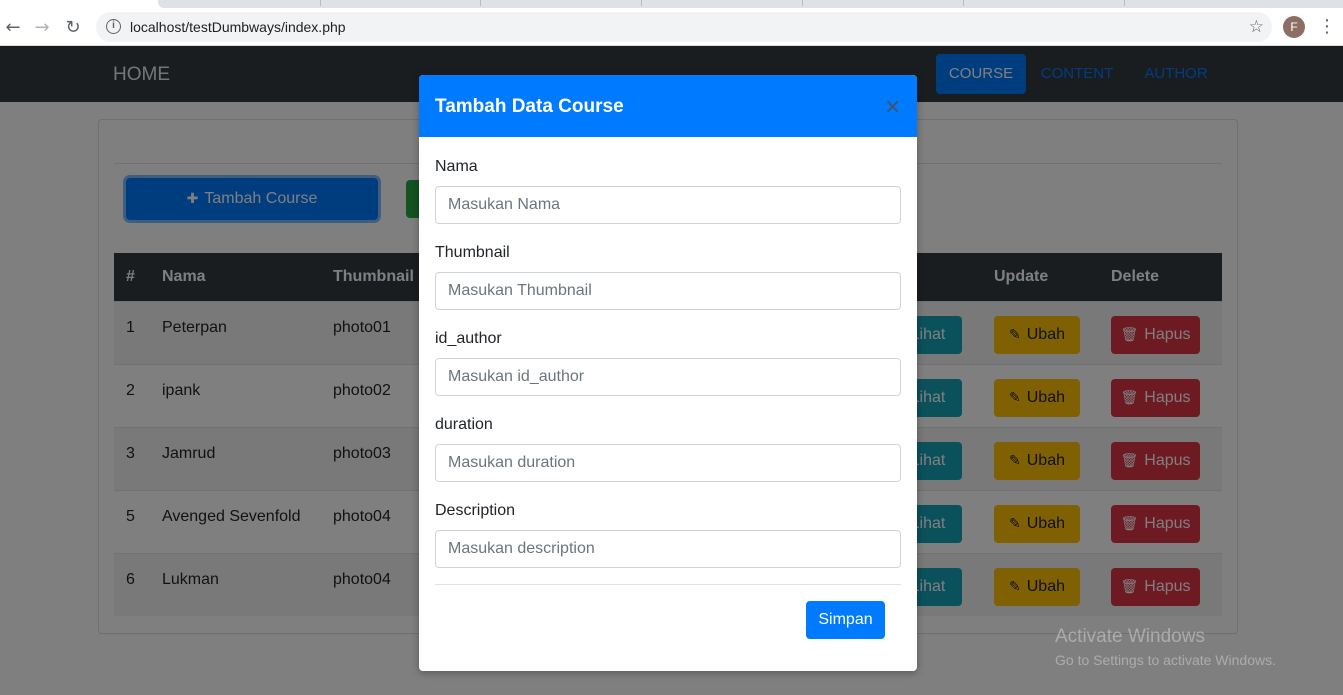 Image resolution: width=1343 pixels, height=695 pixels. What do you see at coordinates (684, 27) in the screenshot?
I see `address-bar: i localhost/testDumbways/index.php ☆` at bounding box center [684, 27].